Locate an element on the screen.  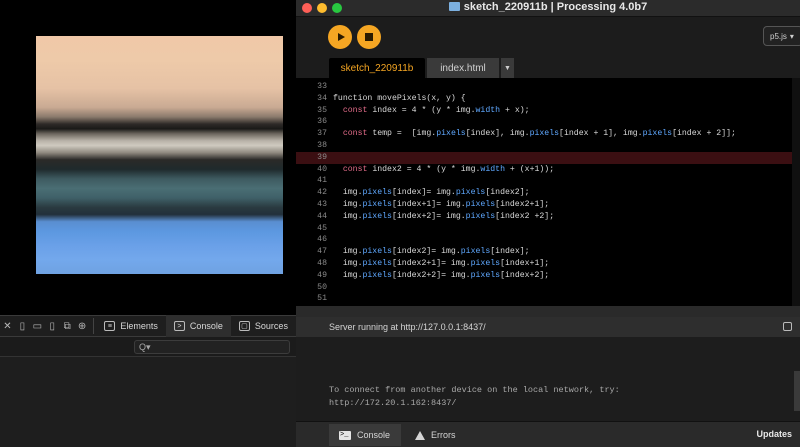
device-toggle-icon: ⧉ is located at coordinates (67, 326).